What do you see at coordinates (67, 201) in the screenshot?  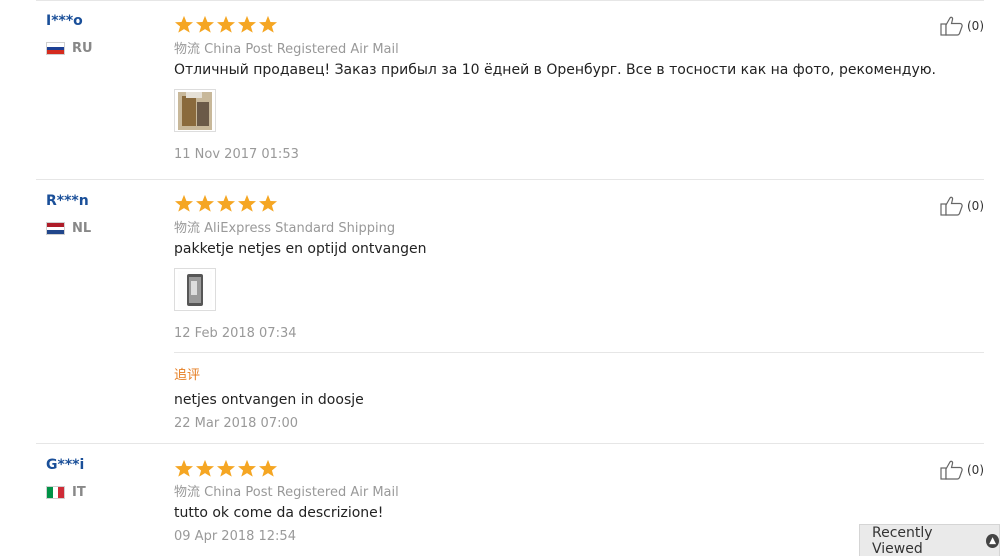 I see `reviewer-name: R***n` at bounding box center [67, 201].